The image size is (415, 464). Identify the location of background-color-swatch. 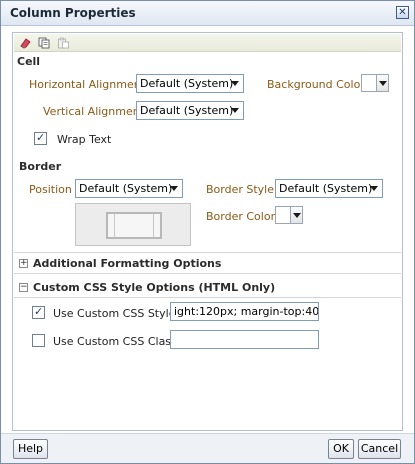
(369, 83).